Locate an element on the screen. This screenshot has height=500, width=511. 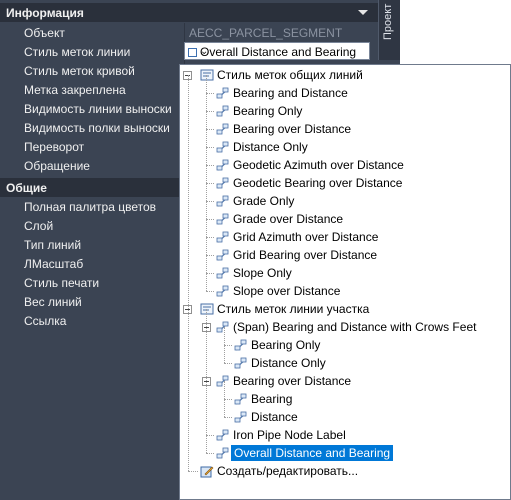
section-info-title: Информация is located at coordinates (45, 13).